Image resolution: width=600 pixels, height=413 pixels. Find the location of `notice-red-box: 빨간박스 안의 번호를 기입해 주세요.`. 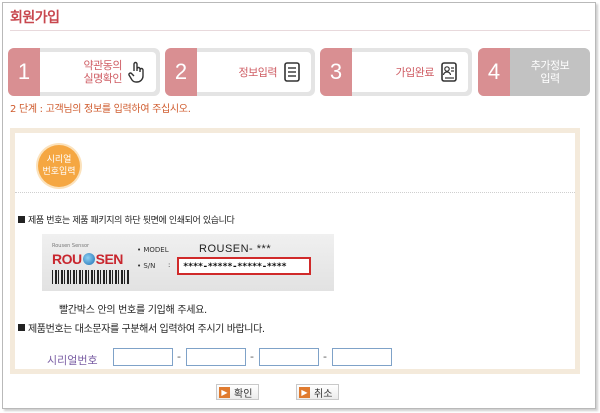

notice-red-box: 빨간박스 안의 번호를 기입해 주세요. is located at coordinates (133, 310).